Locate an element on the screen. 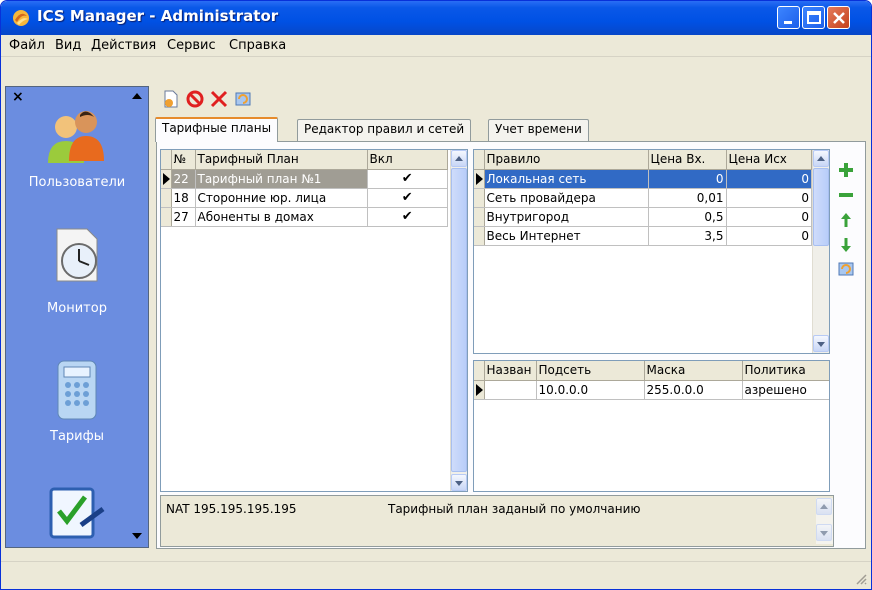 Image resolution: width=872 pixels, height=590 pixels. plans-col-num: № is located at coordinates (183, 160).